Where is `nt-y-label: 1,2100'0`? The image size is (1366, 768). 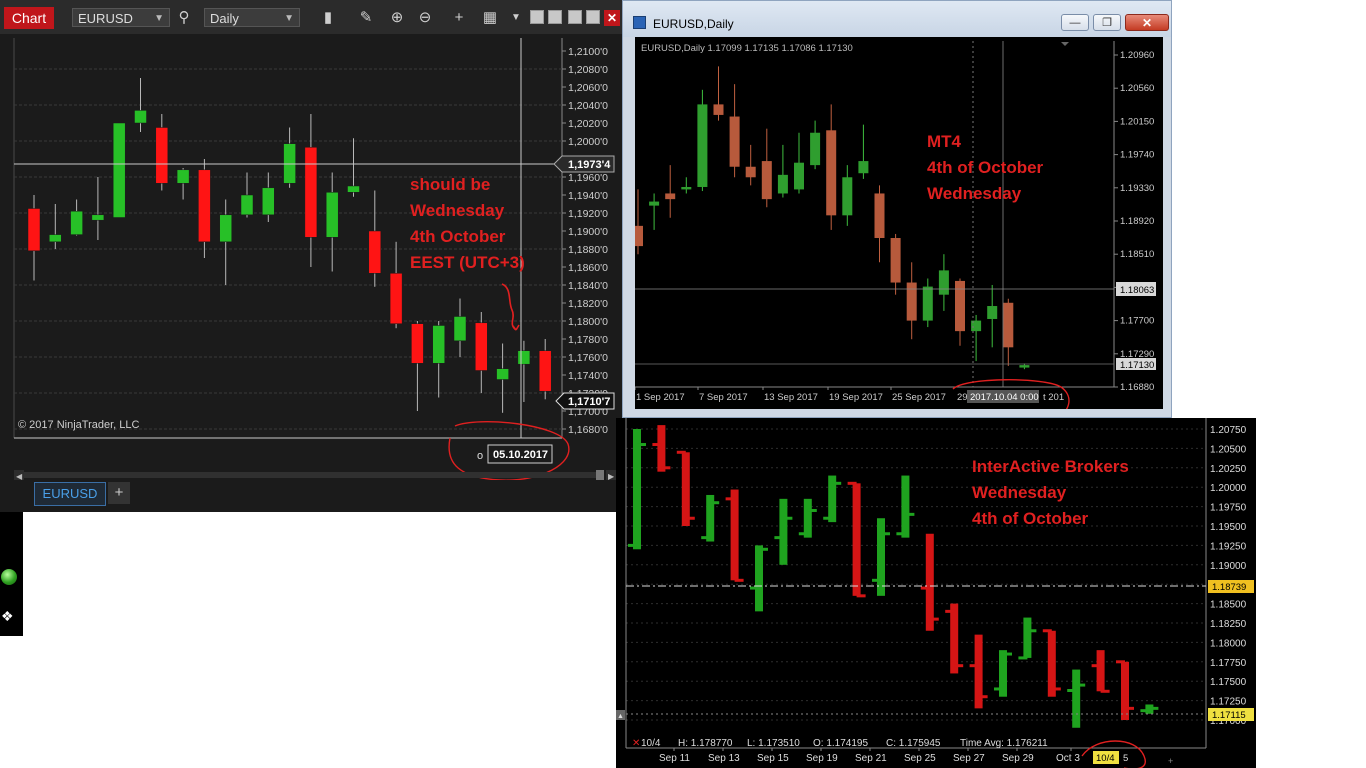 nt-y-label: 1,2100'0 is located at coordinates (588, 52).